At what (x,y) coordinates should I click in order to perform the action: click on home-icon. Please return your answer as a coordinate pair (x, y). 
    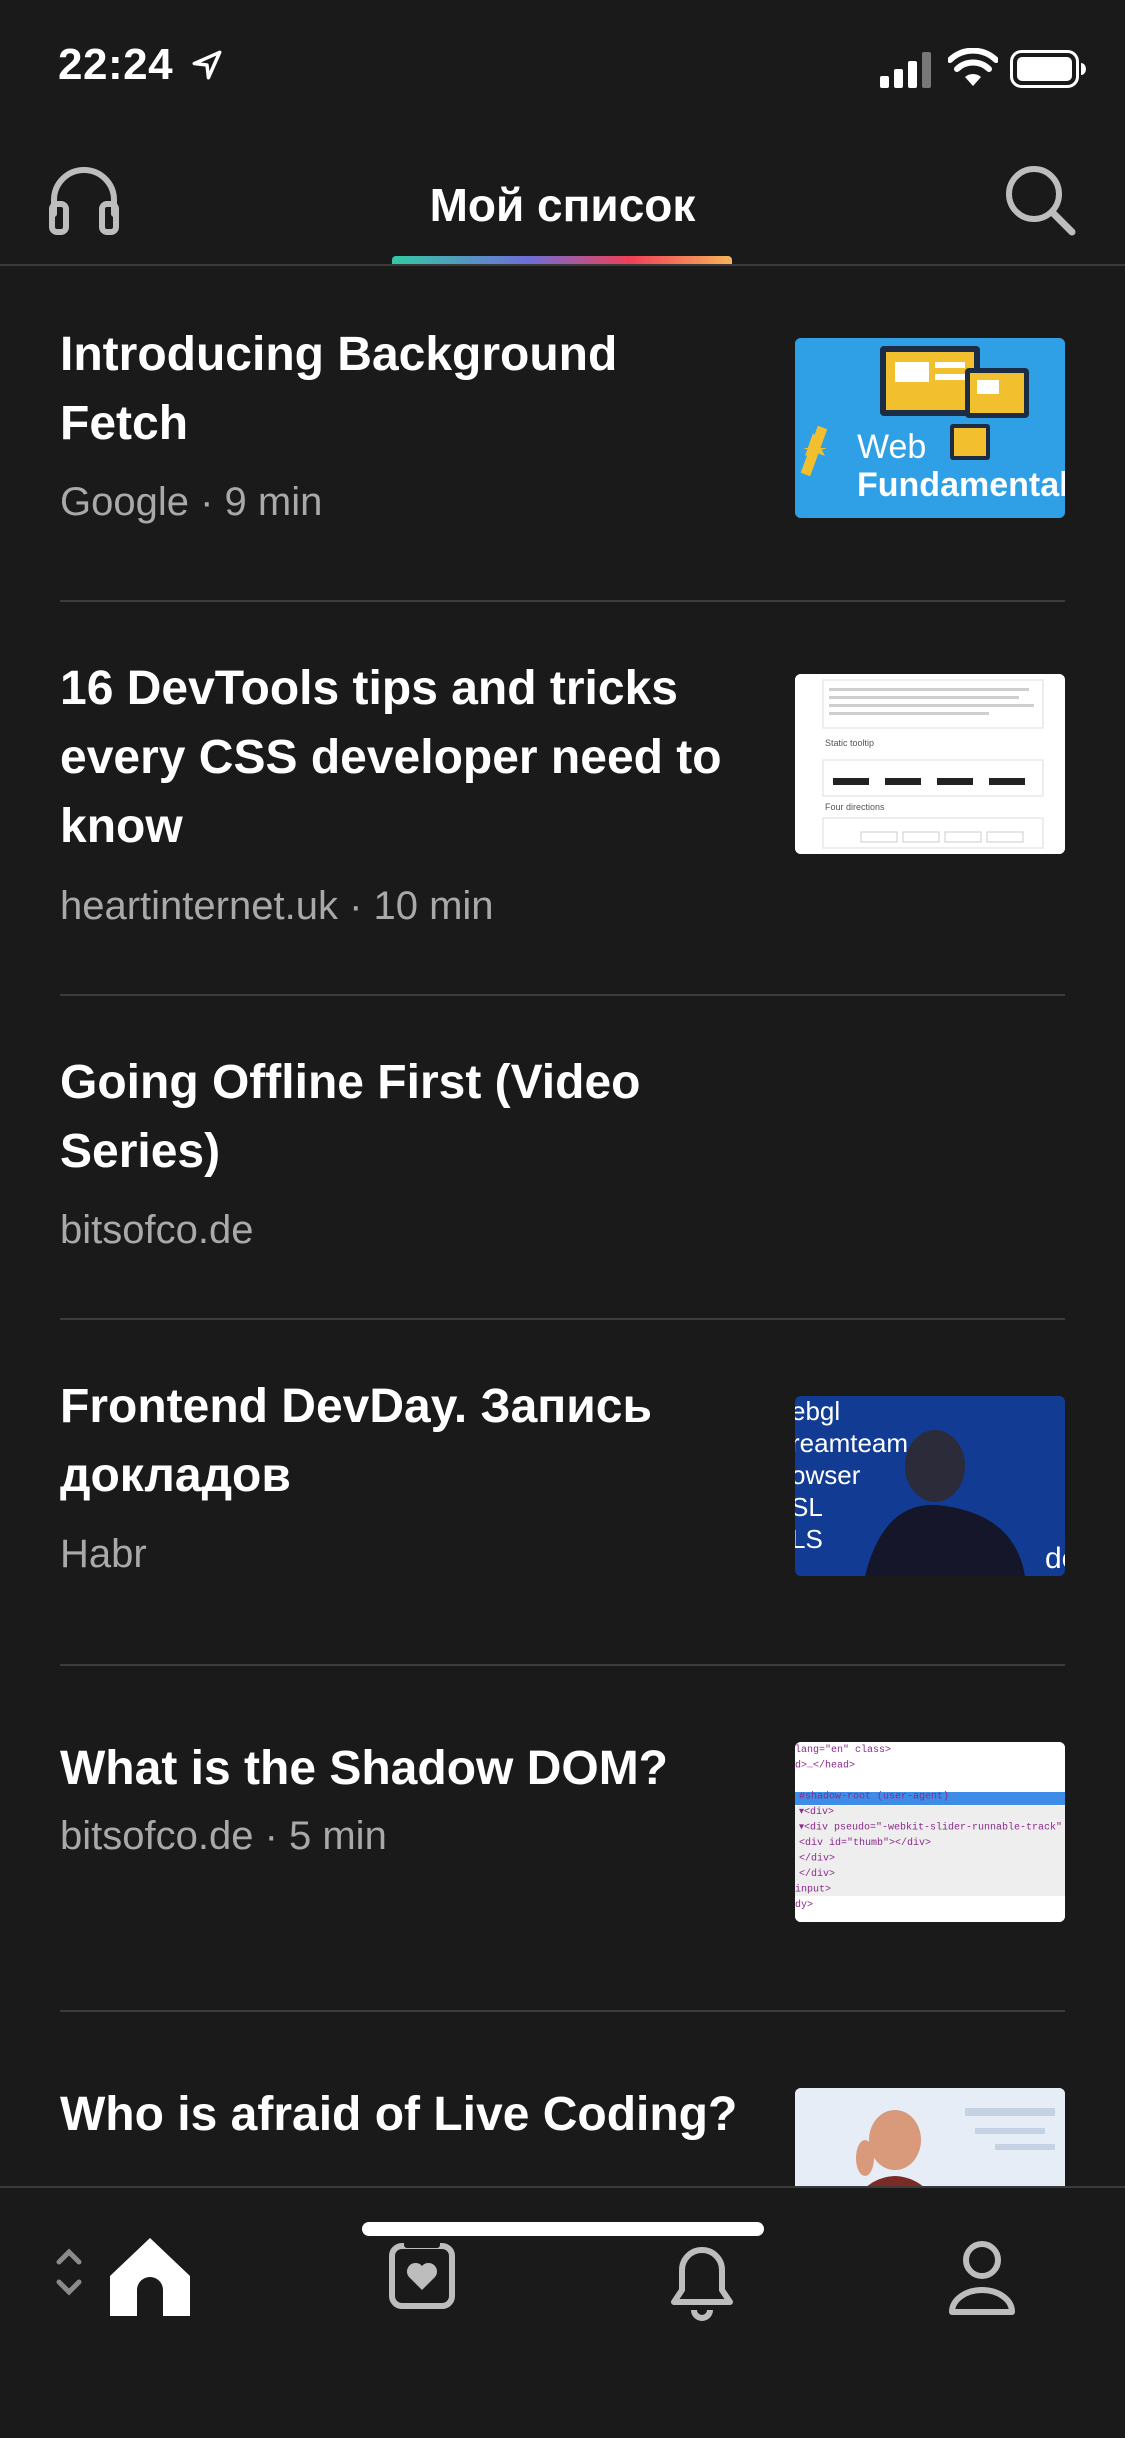
    Looking at the image, I should click on (150, 2276).